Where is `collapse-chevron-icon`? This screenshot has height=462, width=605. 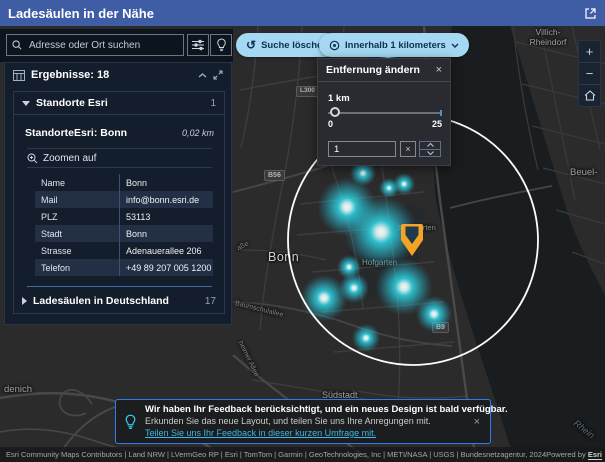 collapse-chevron-icon is located at coordinates (202, 75).